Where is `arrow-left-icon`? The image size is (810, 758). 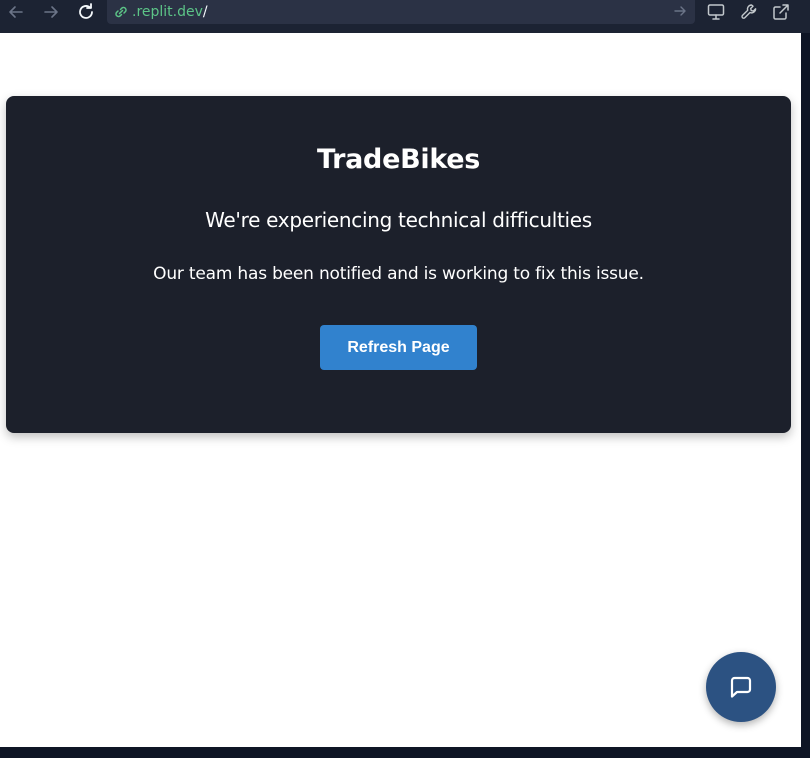
arrow-left-icon is located at coordinates (16, 12).